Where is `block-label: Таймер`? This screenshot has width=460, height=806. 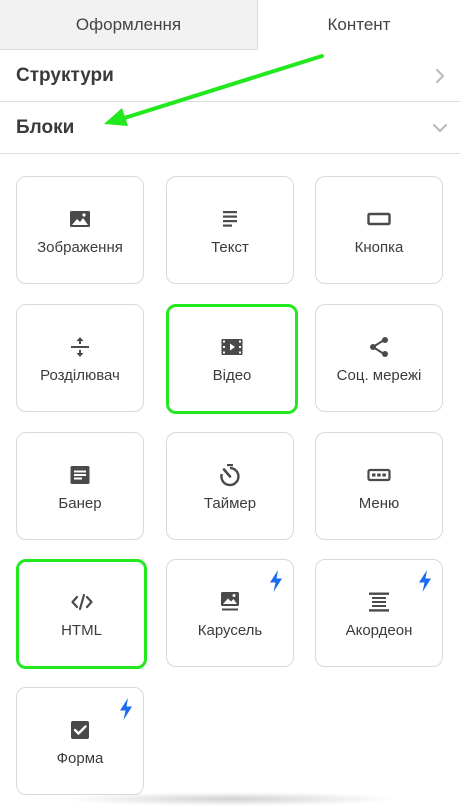 block-label: Таймер is located at coordinates (230, 503).